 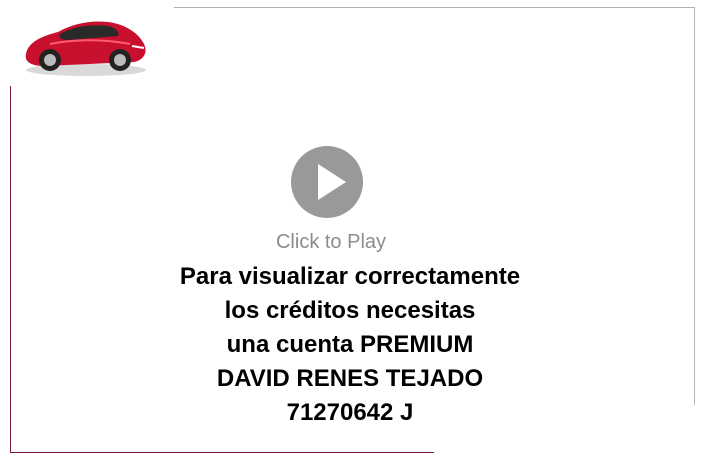 I want to click on frame-left-border, so click(x=10, y=269).